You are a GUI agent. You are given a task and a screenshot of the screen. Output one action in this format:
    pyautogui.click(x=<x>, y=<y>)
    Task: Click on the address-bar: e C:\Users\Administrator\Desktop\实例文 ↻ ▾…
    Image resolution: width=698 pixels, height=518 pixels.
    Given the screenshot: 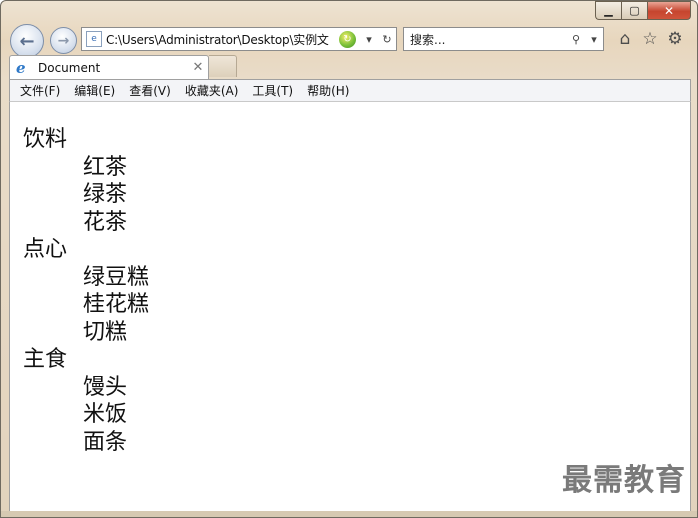 What is the action you would take?
    pyautogui.click(x=239, y=39)
    